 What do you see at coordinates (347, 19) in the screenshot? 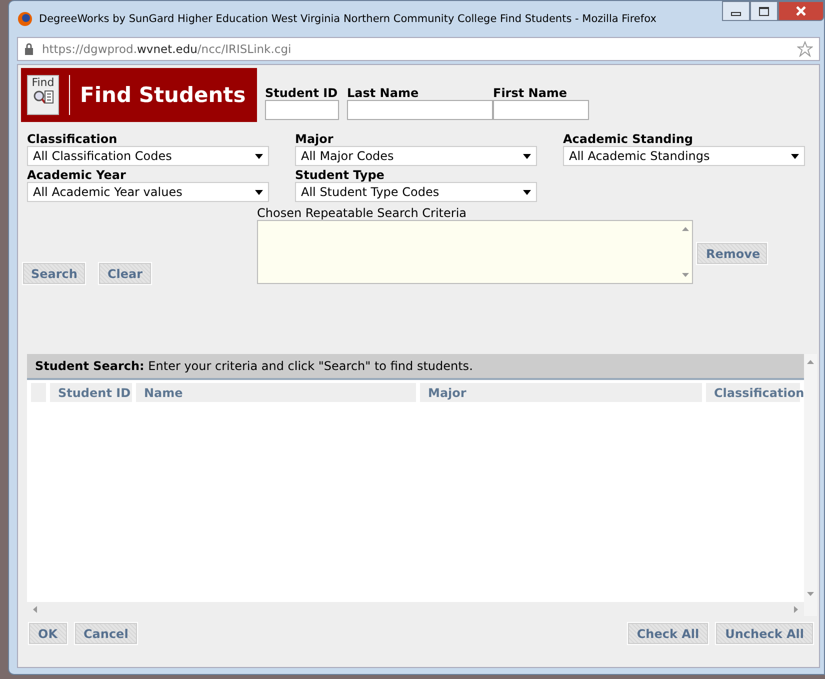
I see `window-title: DegreeWorks by SunGard Higher Education West Virginia Northern Community College Find Students - Mozilla Firefox` at bounding box center [347, 19].